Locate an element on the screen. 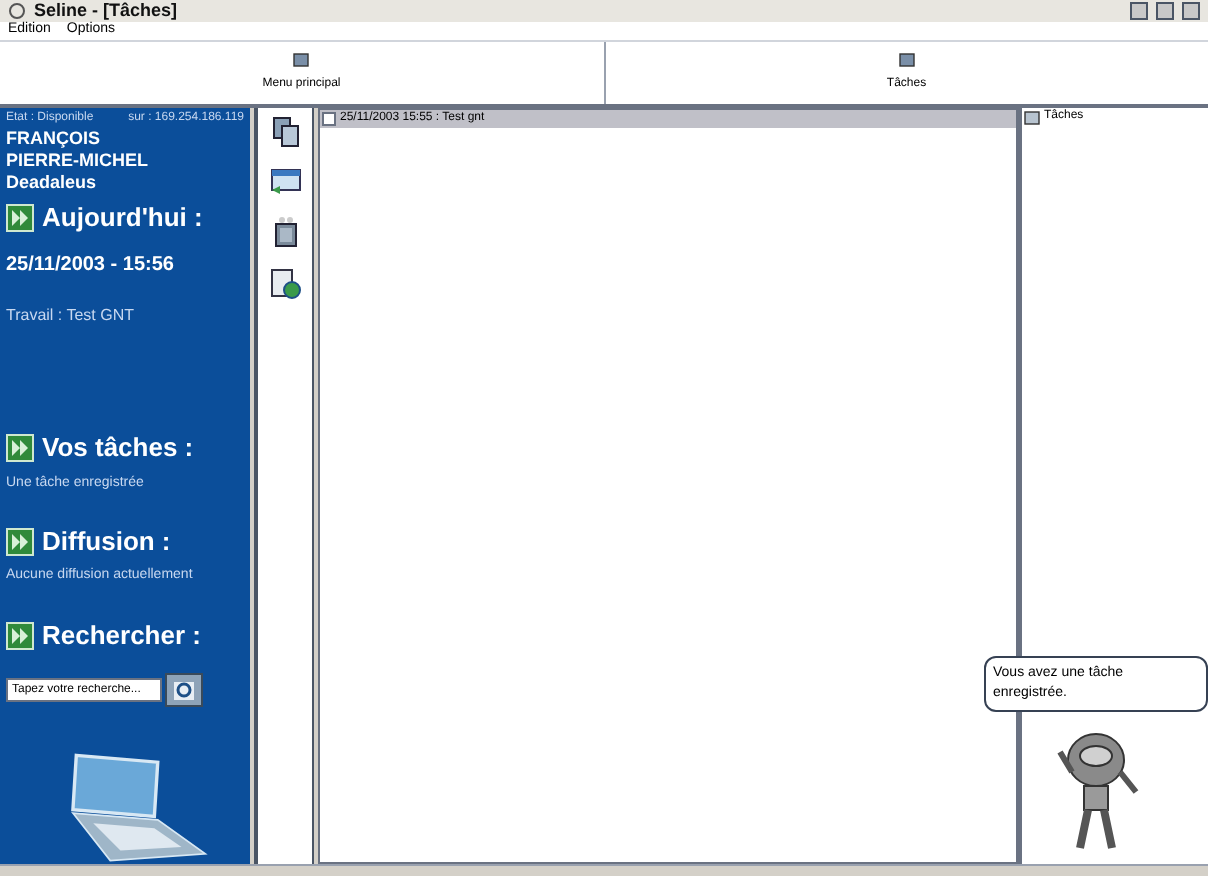  task-checkbox is located at coordinates (329, 119).